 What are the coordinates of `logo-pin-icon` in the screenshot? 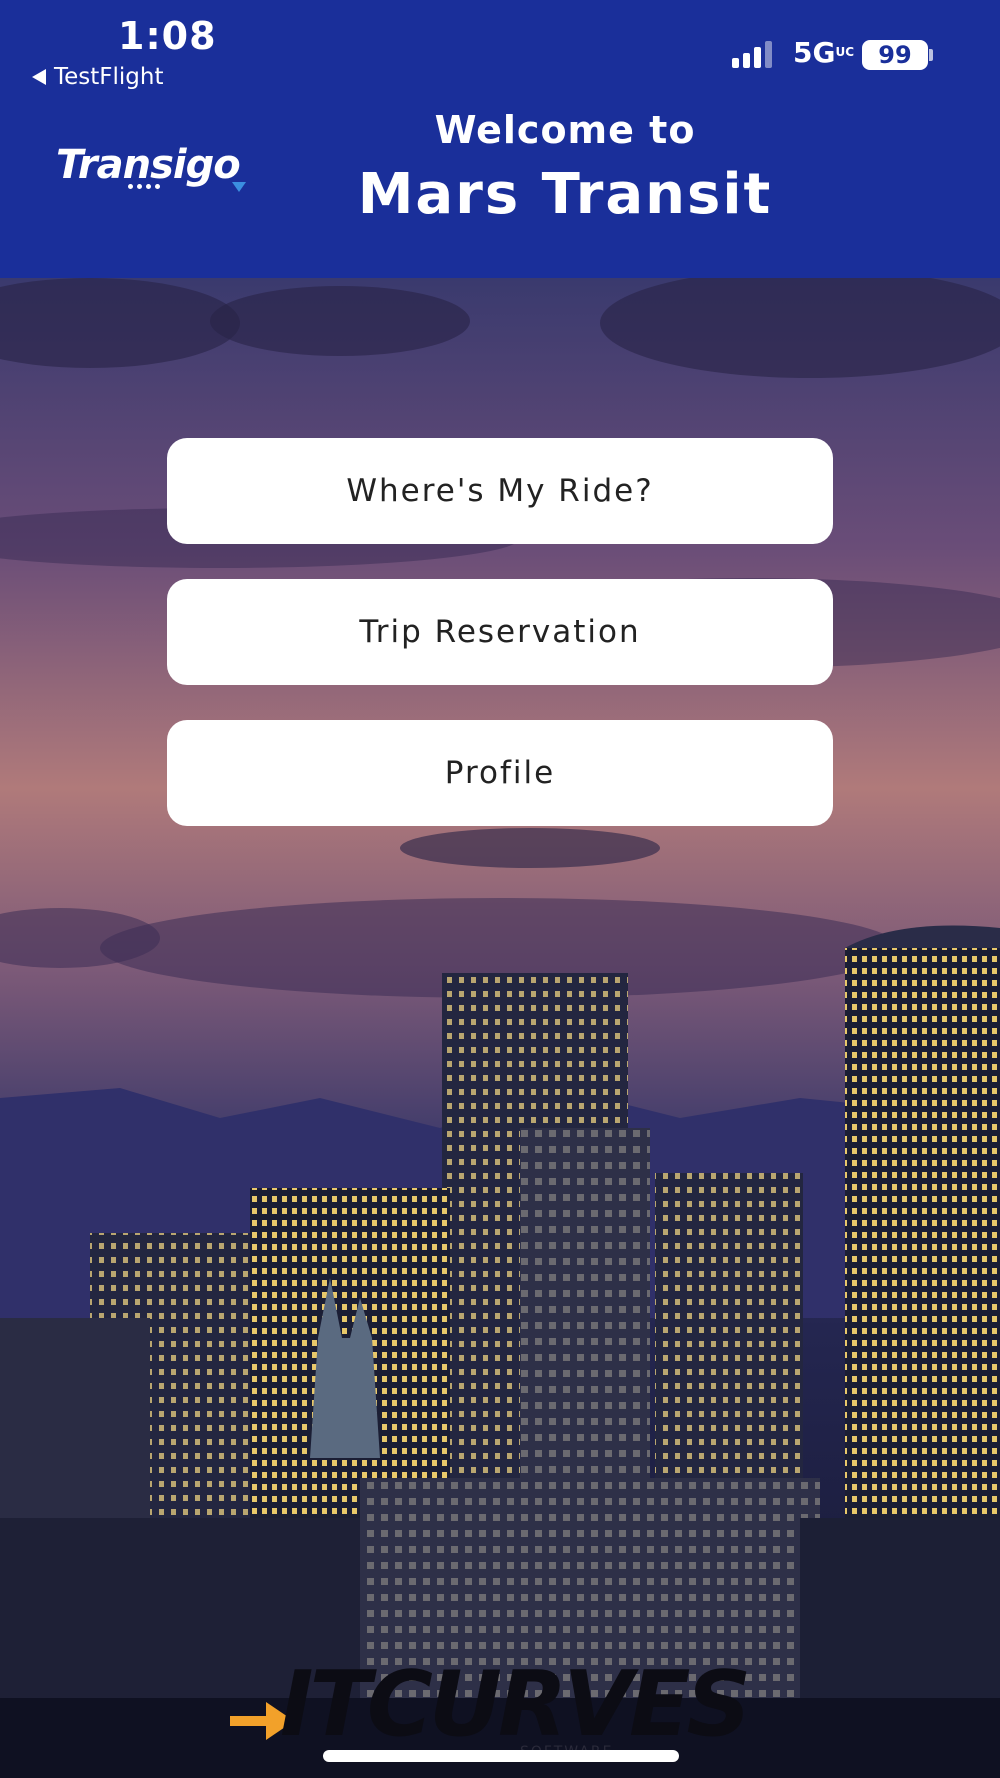 It's located at (239, 187).